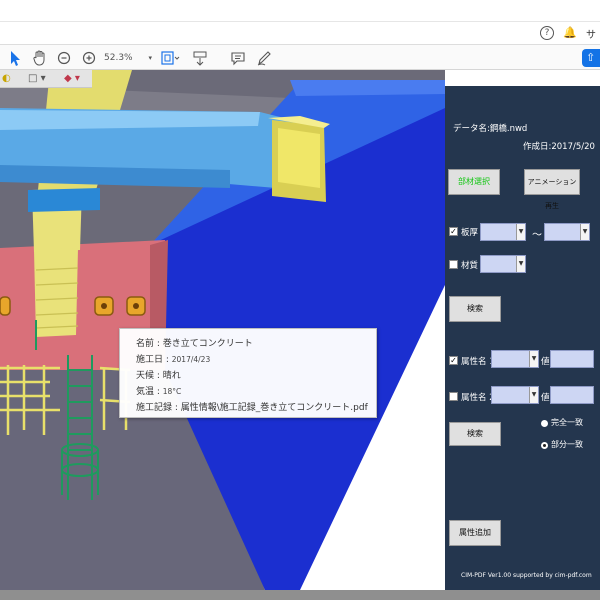 Image resolution: width=600 pixels, height=600 pixels. Describe the element at coordinates (545, 398) in the screenshot. I see `attr2-value-label: 値` at that location.